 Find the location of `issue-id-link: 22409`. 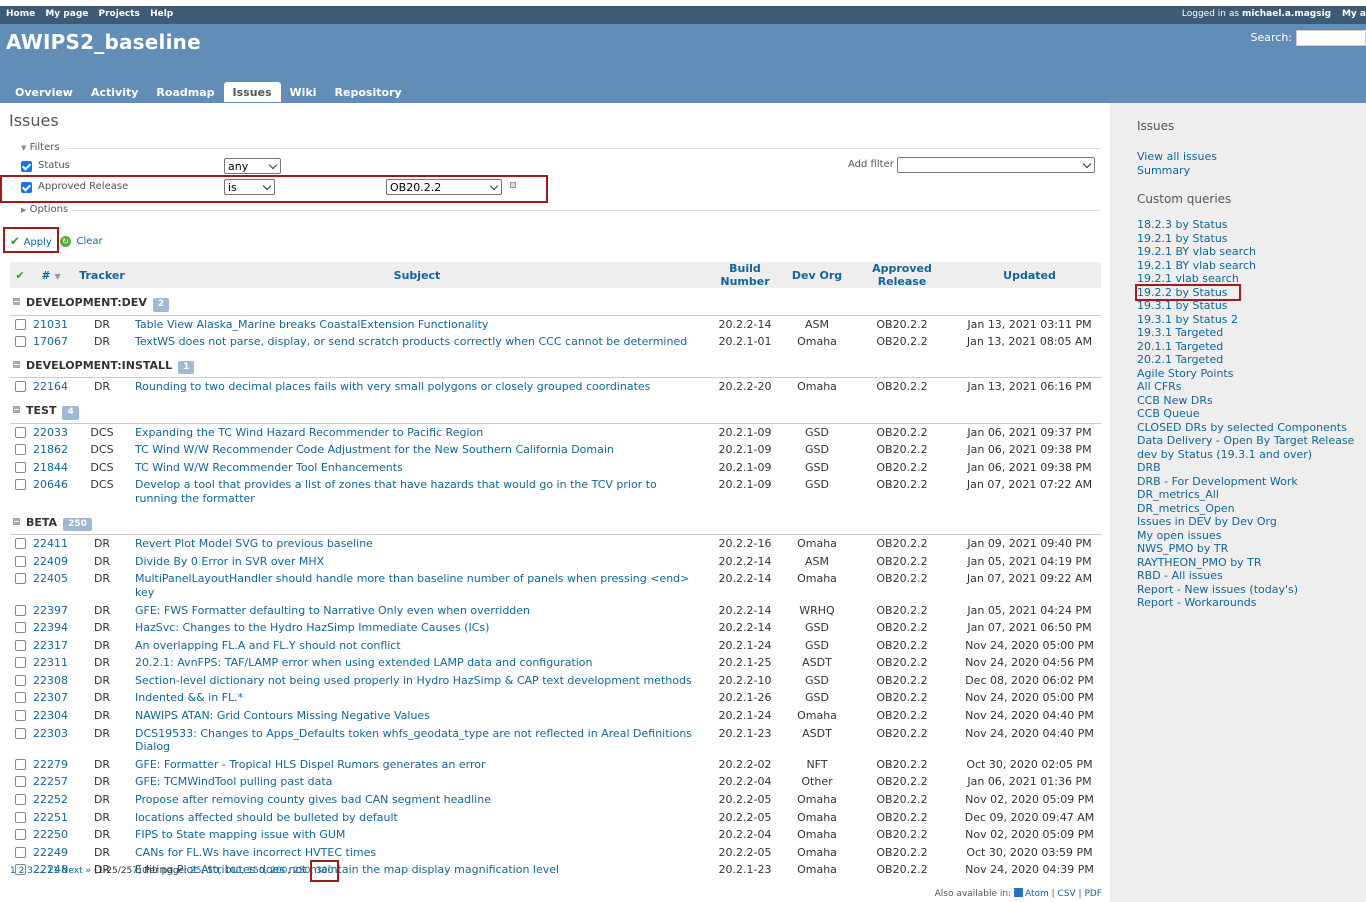

issue-id-link: 22409 is located at coordinates (50, 561).